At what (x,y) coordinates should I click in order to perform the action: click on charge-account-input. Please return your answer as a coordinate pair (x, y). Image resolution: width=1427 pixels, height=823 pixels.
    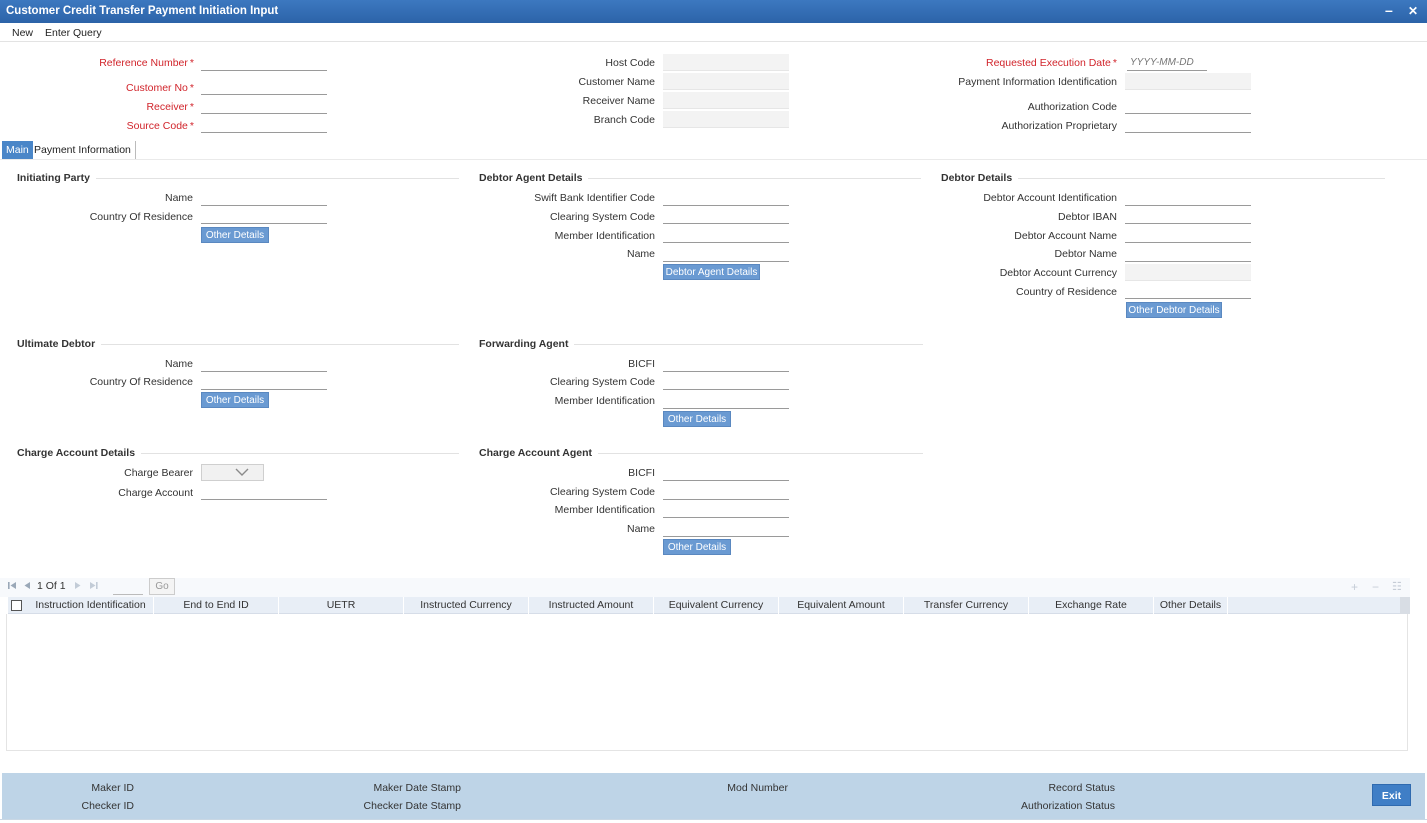
    Looking at the image, I should click on (264, 491).